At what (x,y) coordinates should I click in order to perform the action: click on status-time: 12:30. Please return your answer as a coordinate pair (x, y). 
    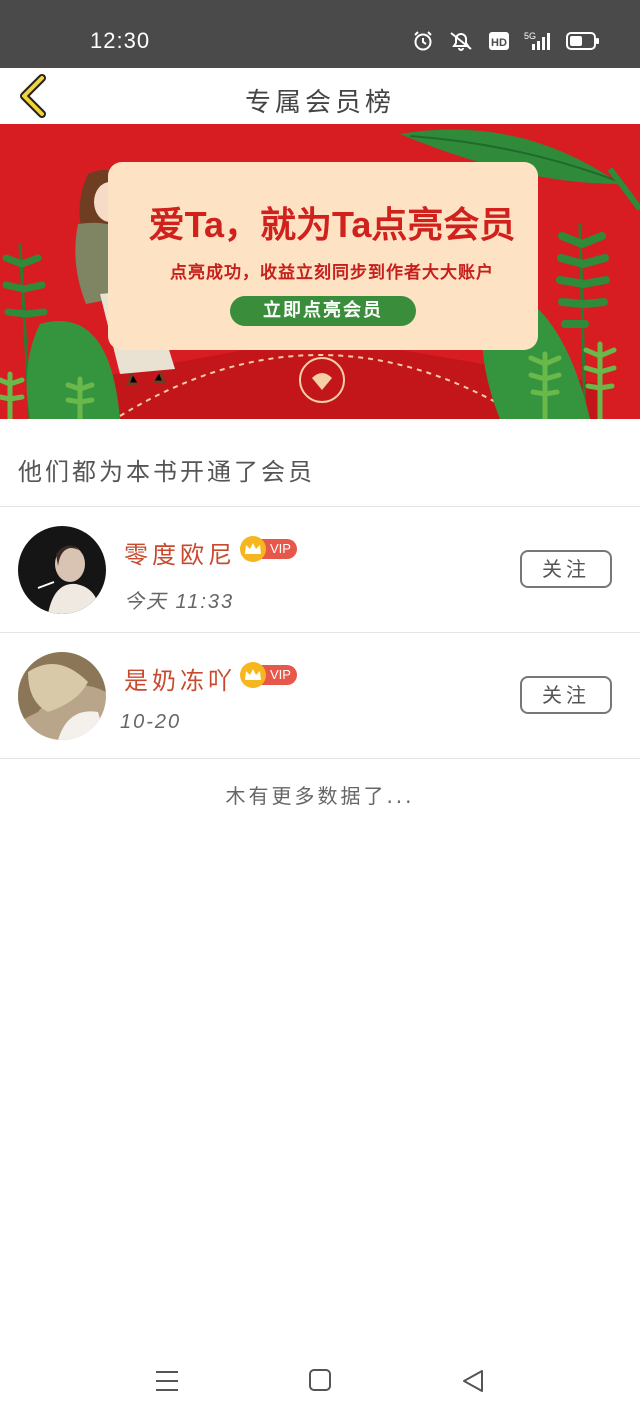
    Looking at the image, I should click on (120, 40).